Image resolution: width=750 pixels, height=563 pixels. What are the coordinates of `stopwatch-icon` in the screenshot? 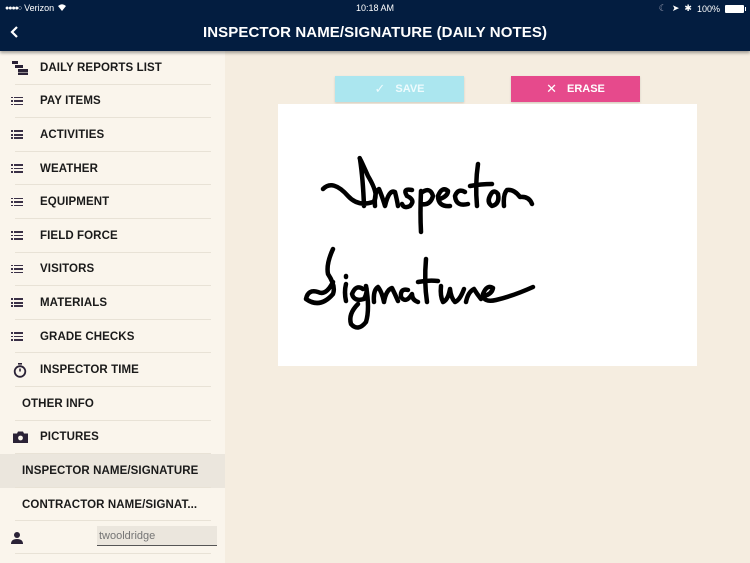 It's located at (20, 370).